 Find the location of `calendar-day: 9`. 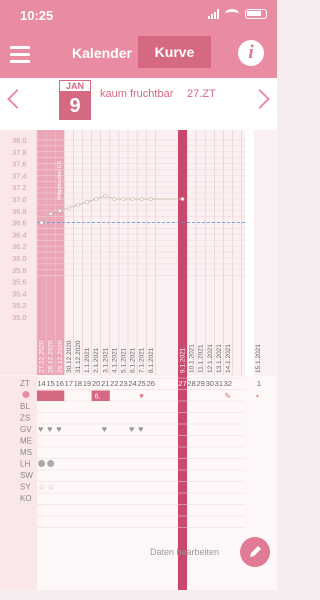

calendar-day: 9 is located at coordinates (75, 106).